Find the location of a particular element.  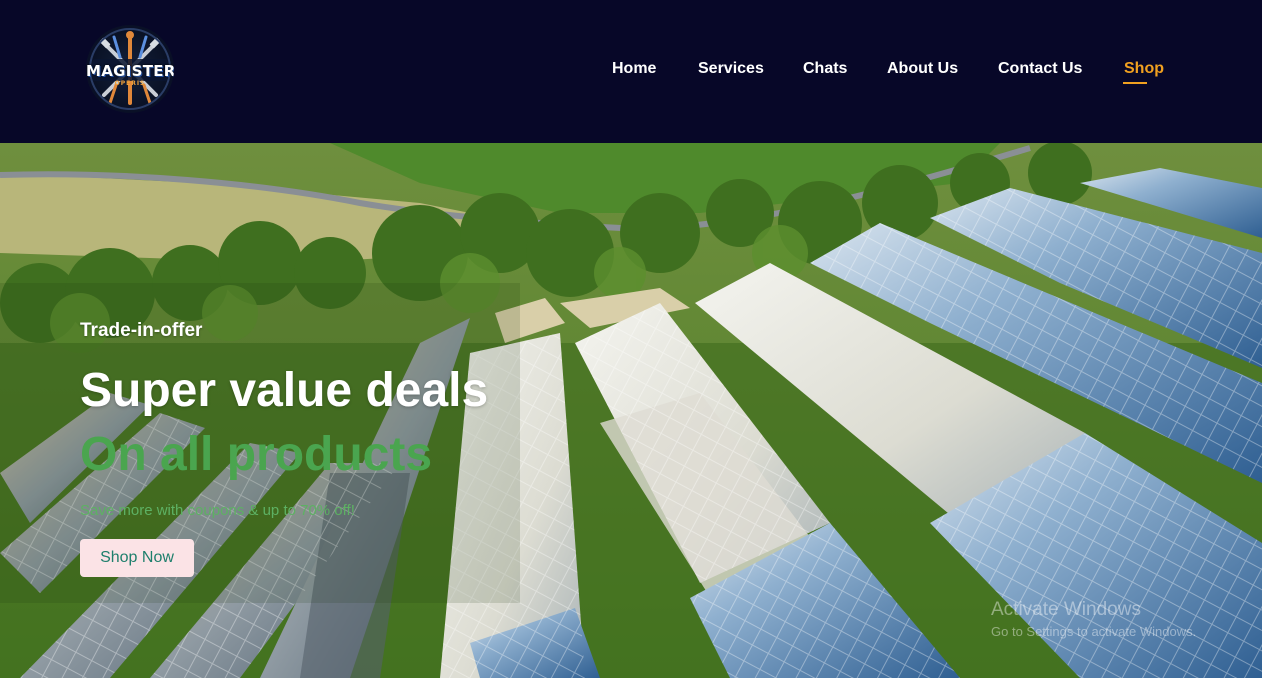

nav-about-us: About Us is located at coordinates (922, 69).